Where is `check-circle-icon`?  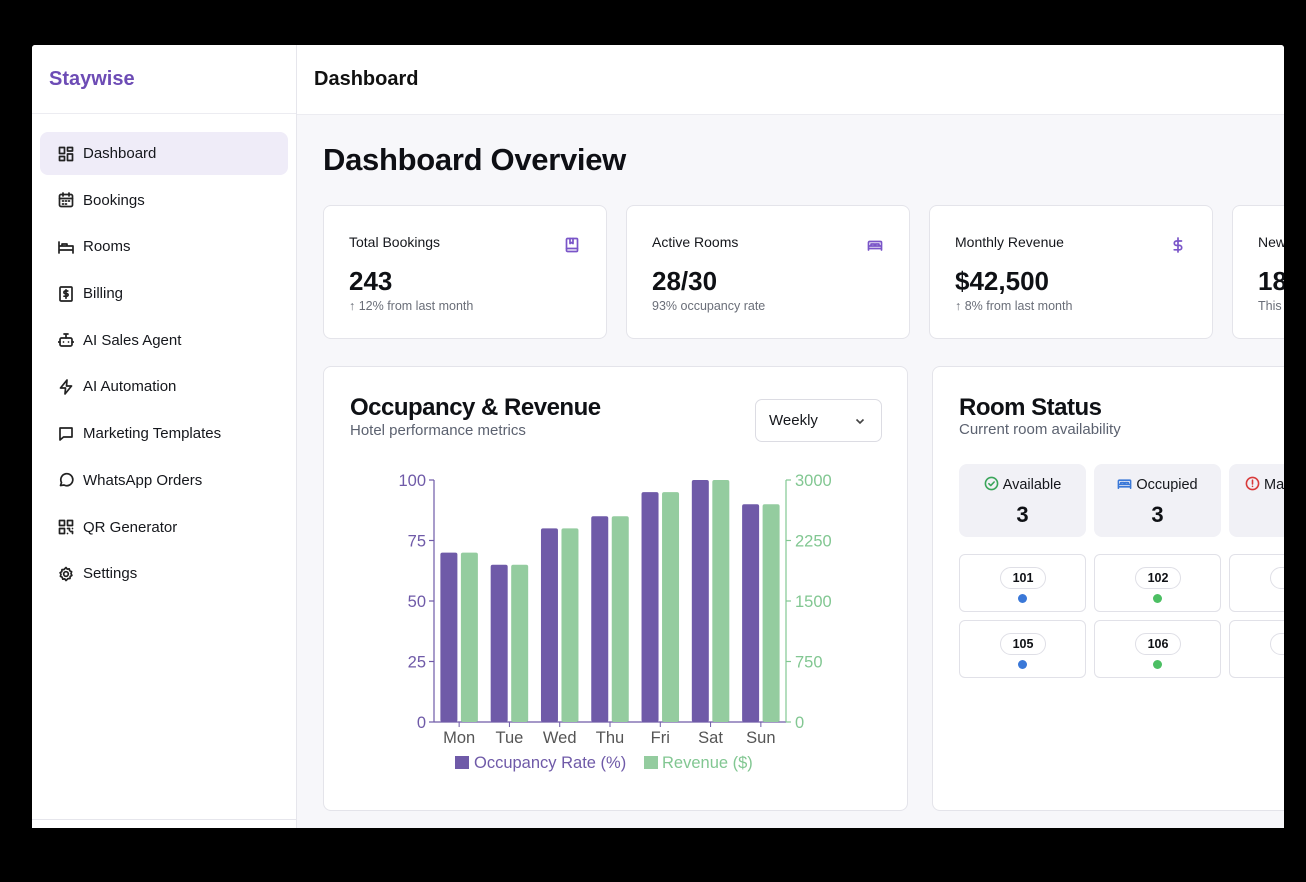
check-circle-icon is located at coordinates (991, 483).